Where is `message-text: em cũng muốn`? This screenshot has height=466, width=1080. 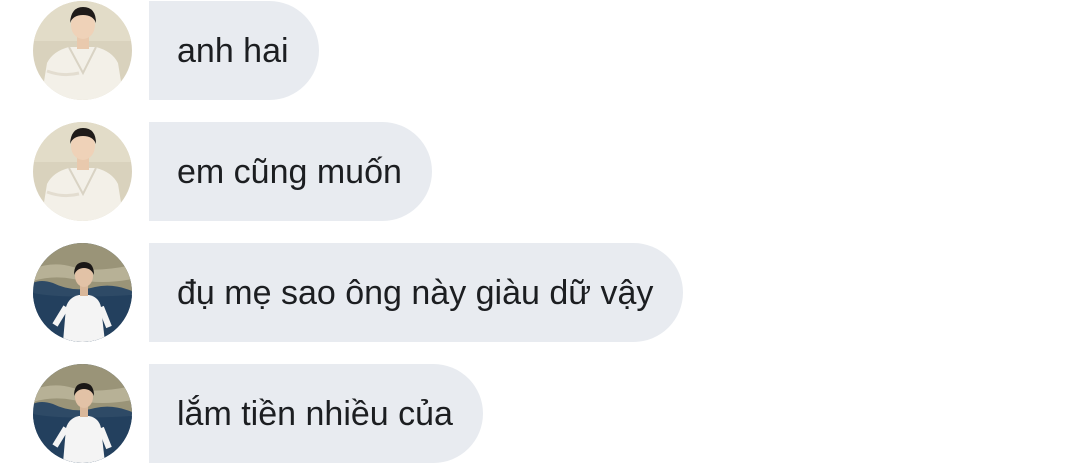
message-text: em cũng muốn is located at coordinates (289, 171).